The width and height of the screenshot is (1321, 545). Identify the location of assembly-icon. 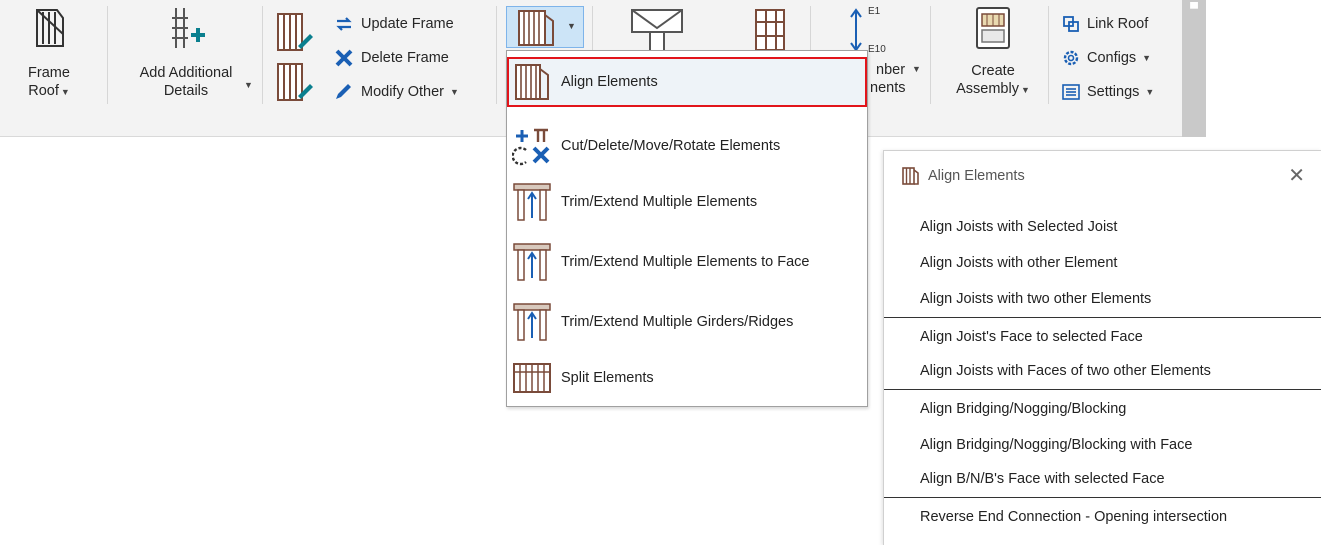
(993, 28).